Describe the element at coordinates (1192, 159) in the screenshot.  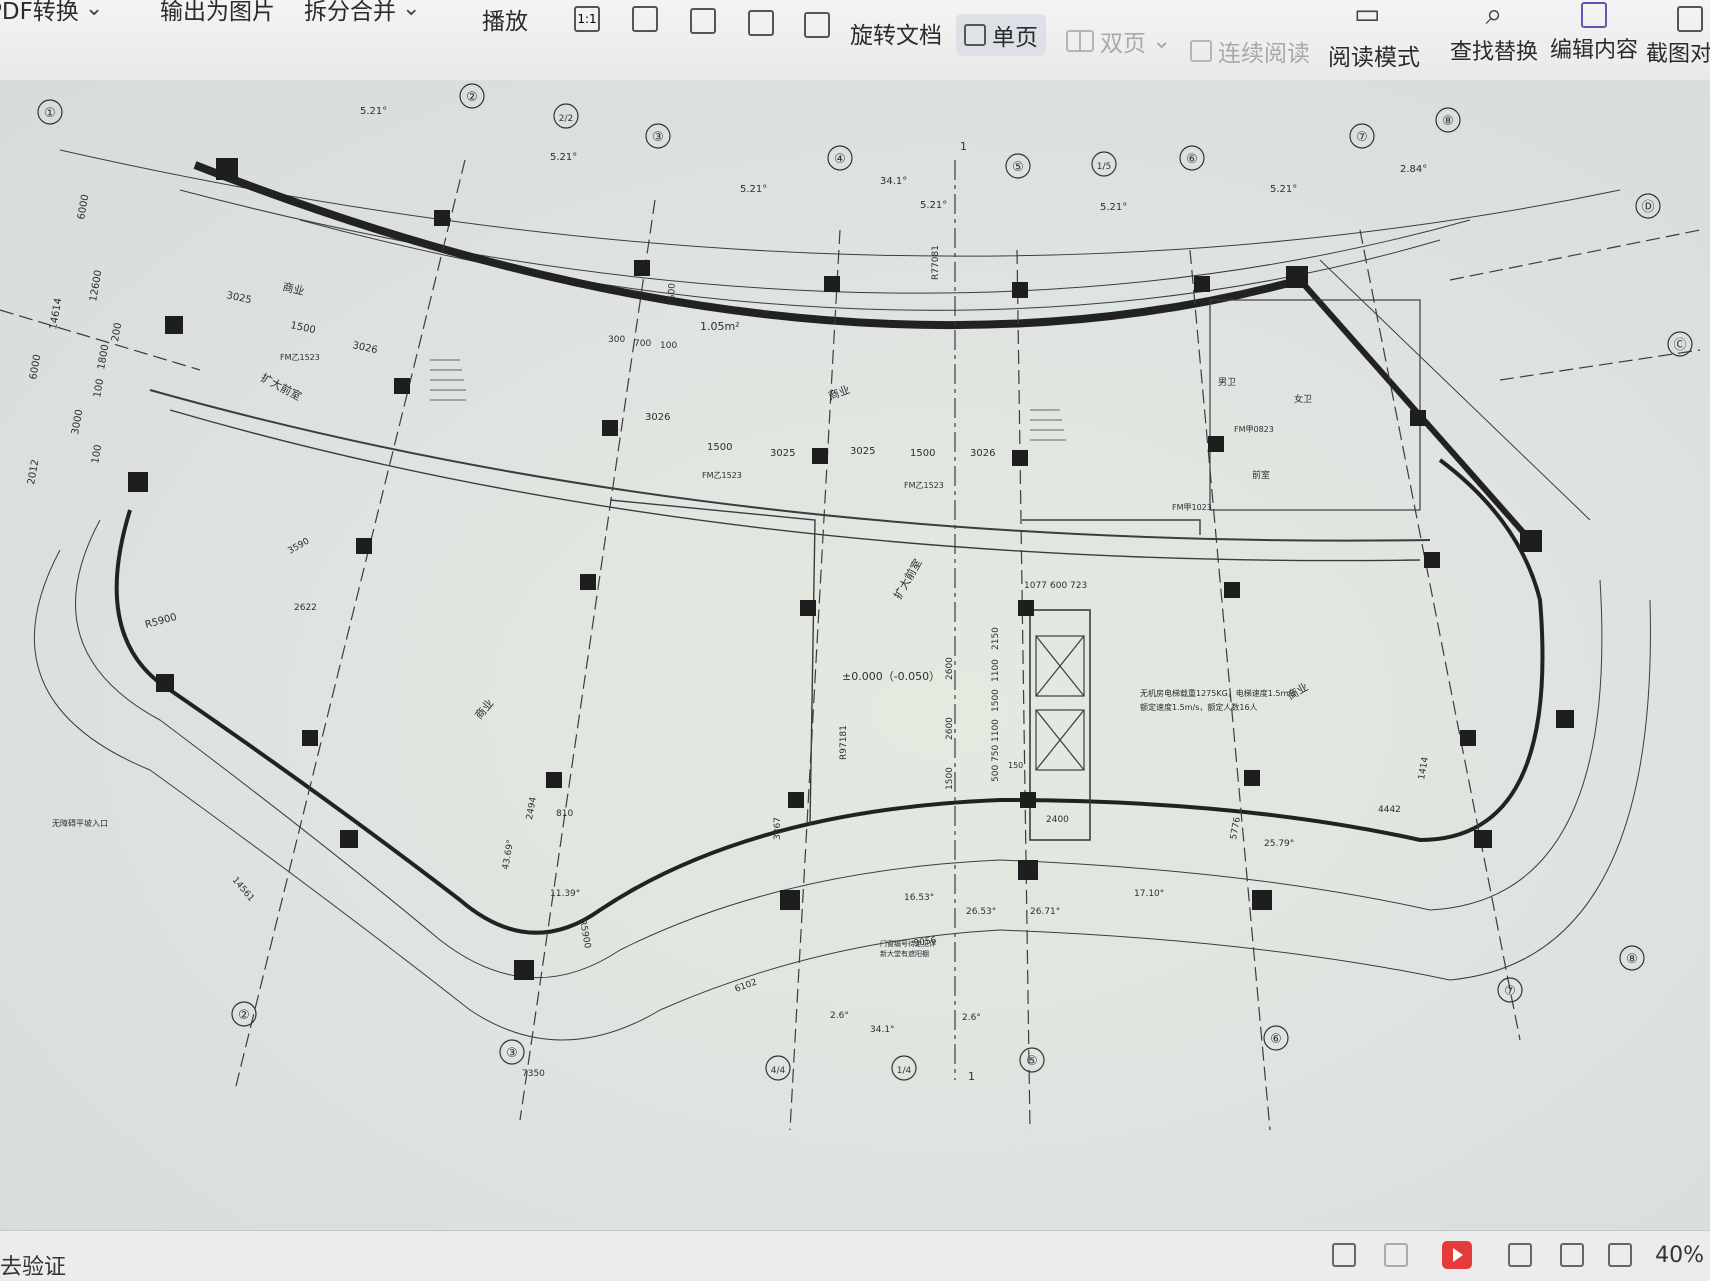
I see `axis-label: ⑥` at that location.